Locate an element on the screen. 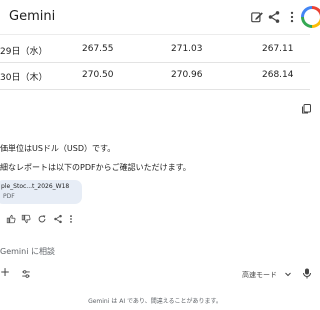  chevron-down-icon is located at coordinates (288, 274).